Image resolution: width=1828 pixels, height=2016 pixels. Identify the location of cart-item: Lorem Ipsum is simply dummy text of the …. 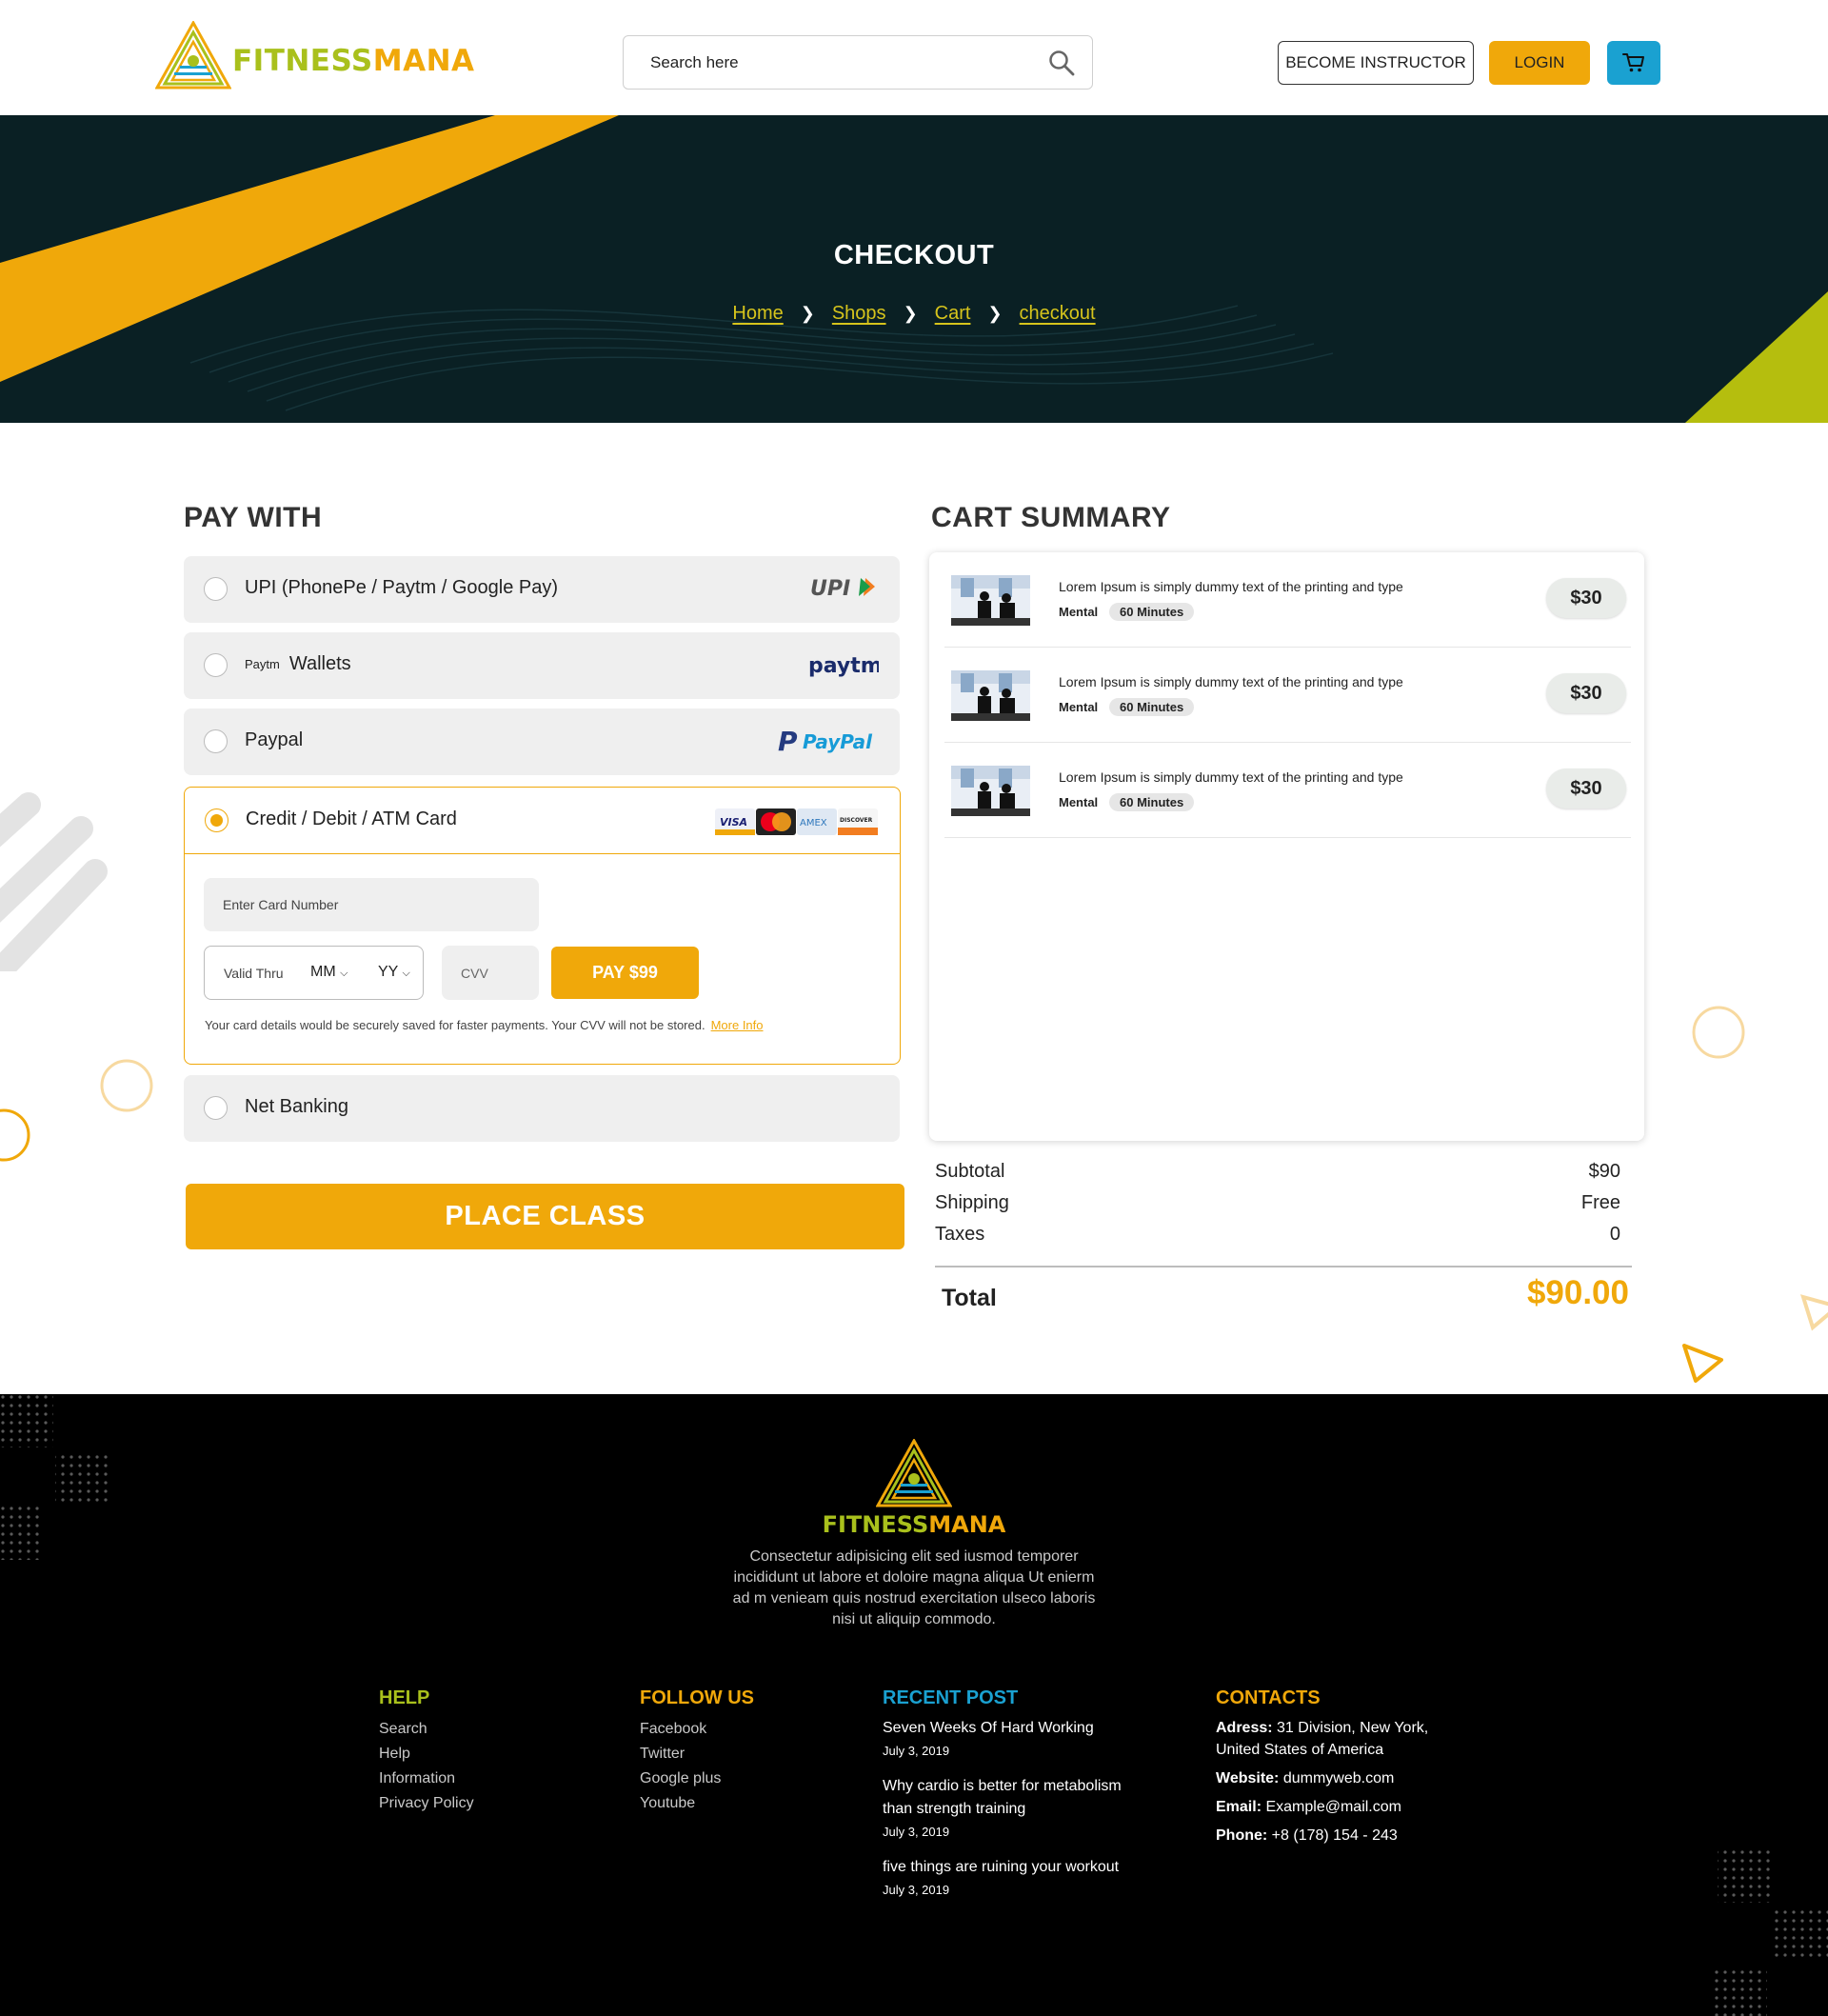
(1287, 695).